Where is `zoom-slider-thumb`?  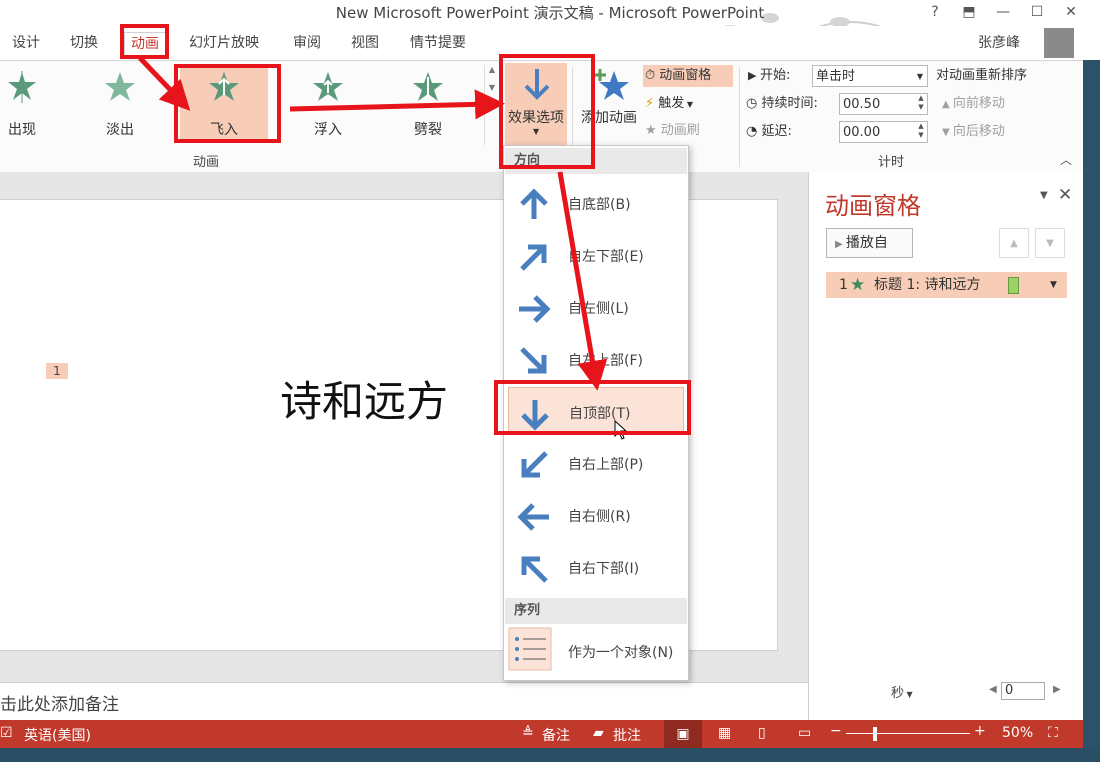
zoom-slider-thumb is located at coordinates (875, 734).